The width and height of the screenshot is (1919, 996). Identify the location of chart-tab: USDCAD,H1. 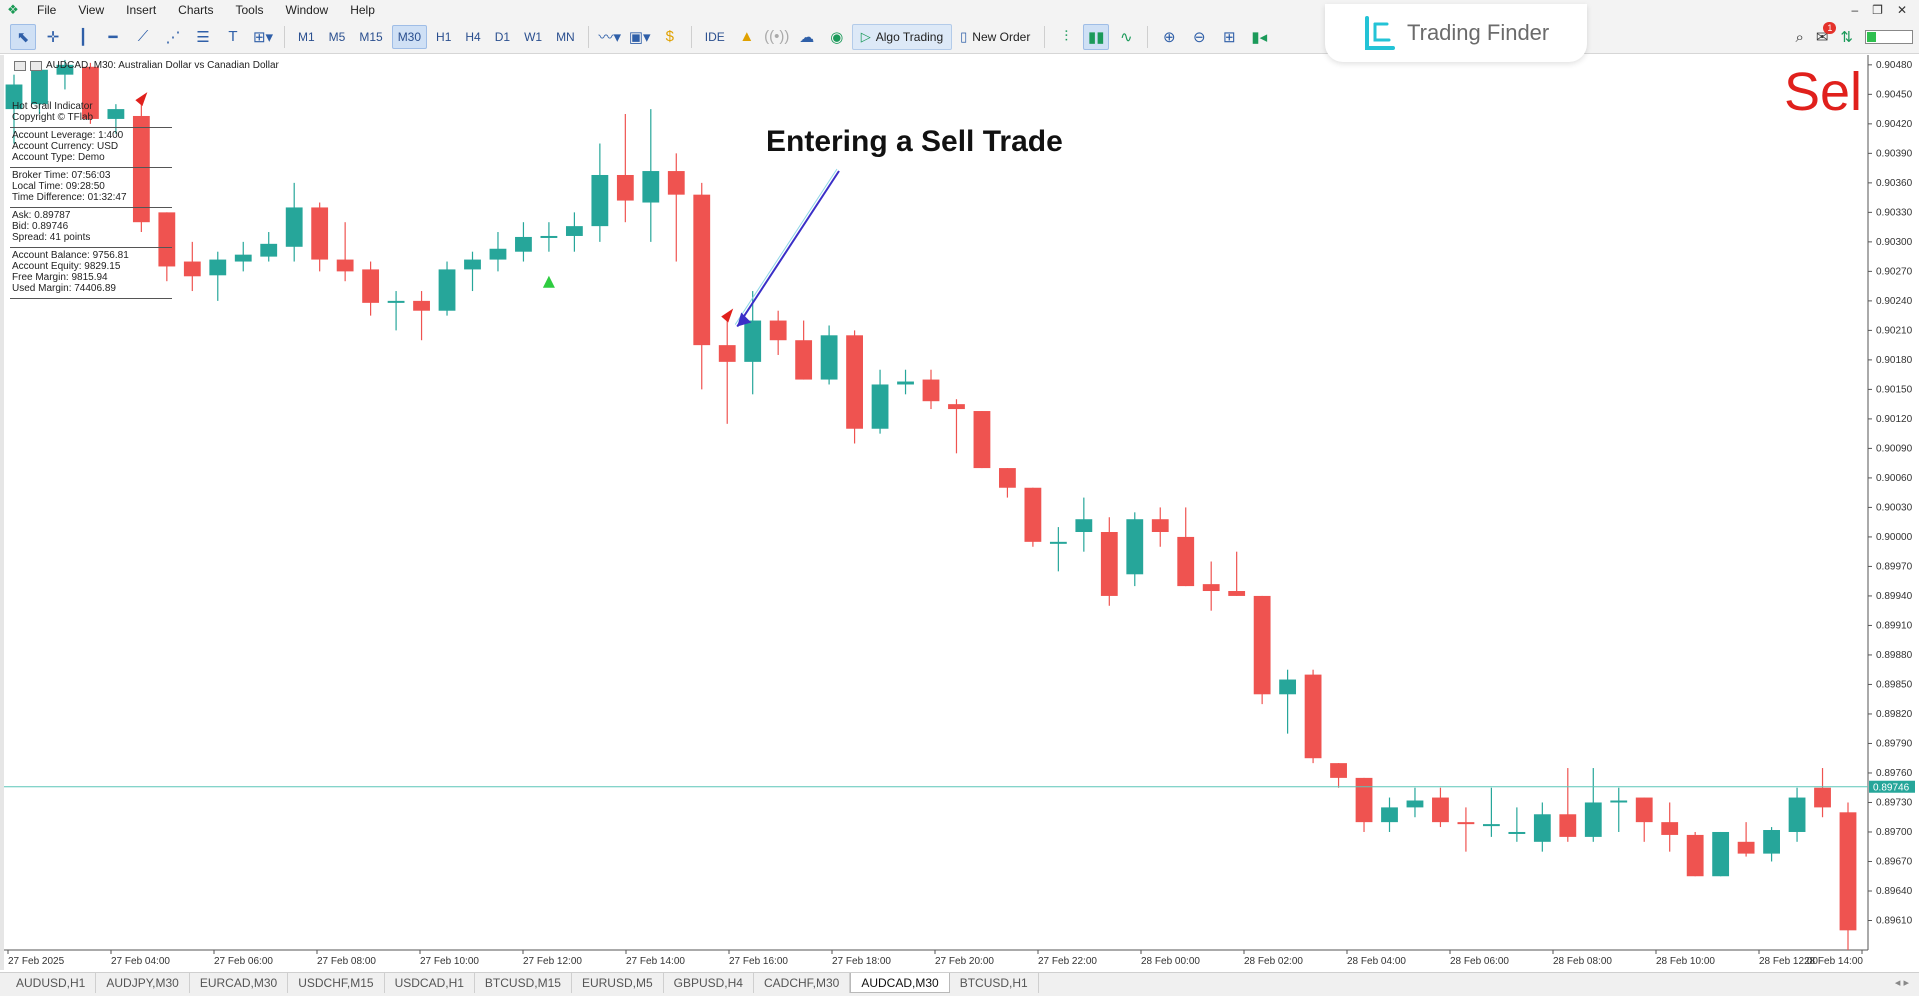
(430, 983).